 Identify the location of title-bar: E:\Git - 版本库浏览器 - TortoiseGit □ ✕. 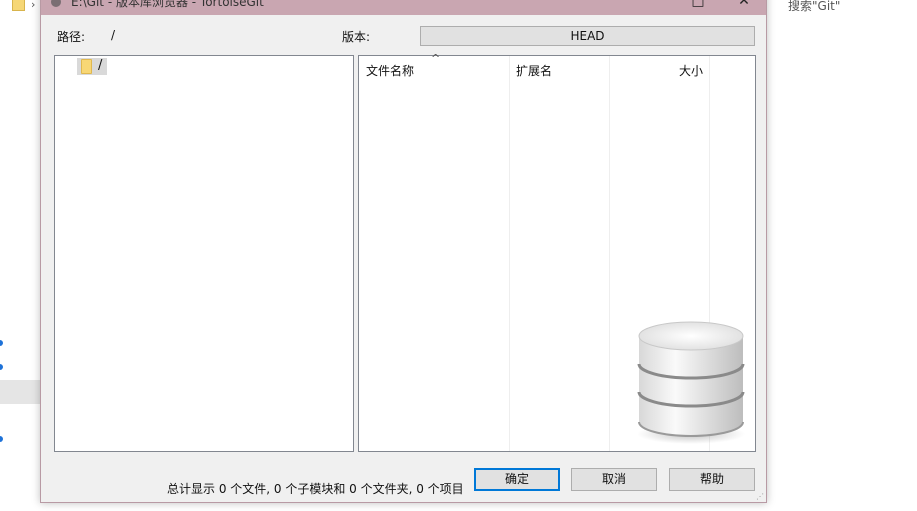
(403, 7).